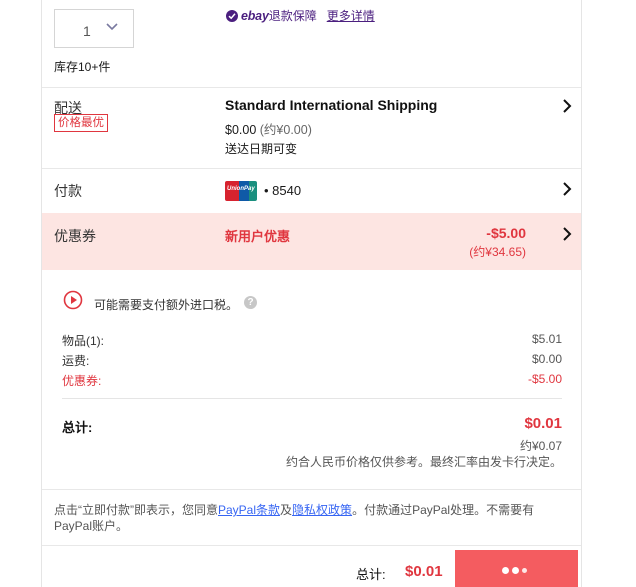 This screenshot has width=636, height=587. I want to click on shipping-price-cny: (约¥0.00), so click(285, 130).